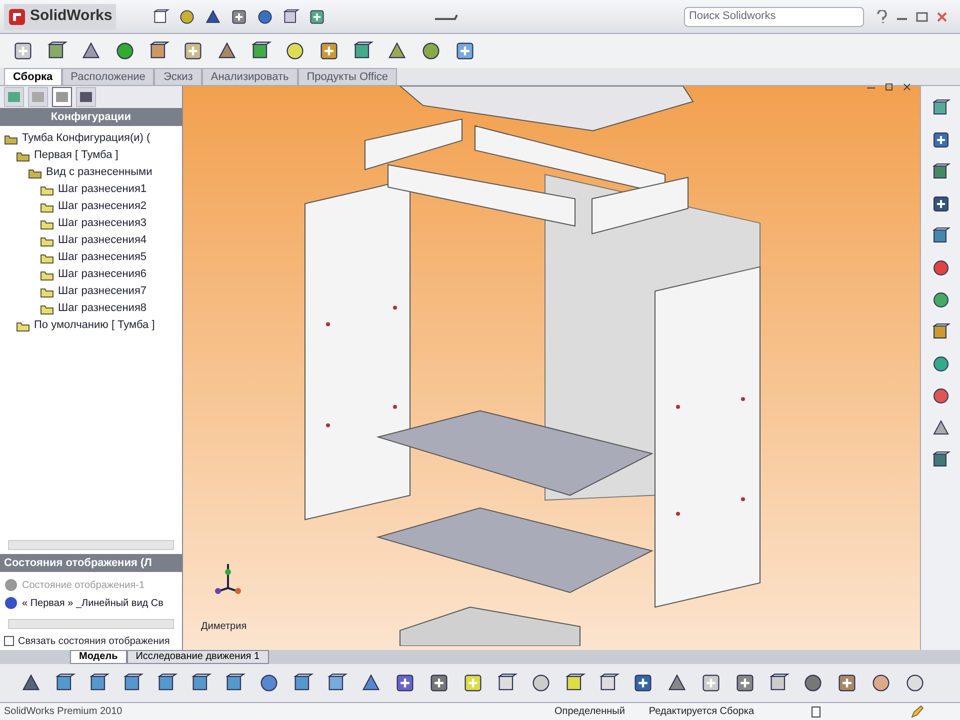 Image resolution: width=960 pixels, height=720 pixels. What do you see at coordinates (9, 641) in the screenshot?
I see `checkbox` at bounding box center [9, 641].